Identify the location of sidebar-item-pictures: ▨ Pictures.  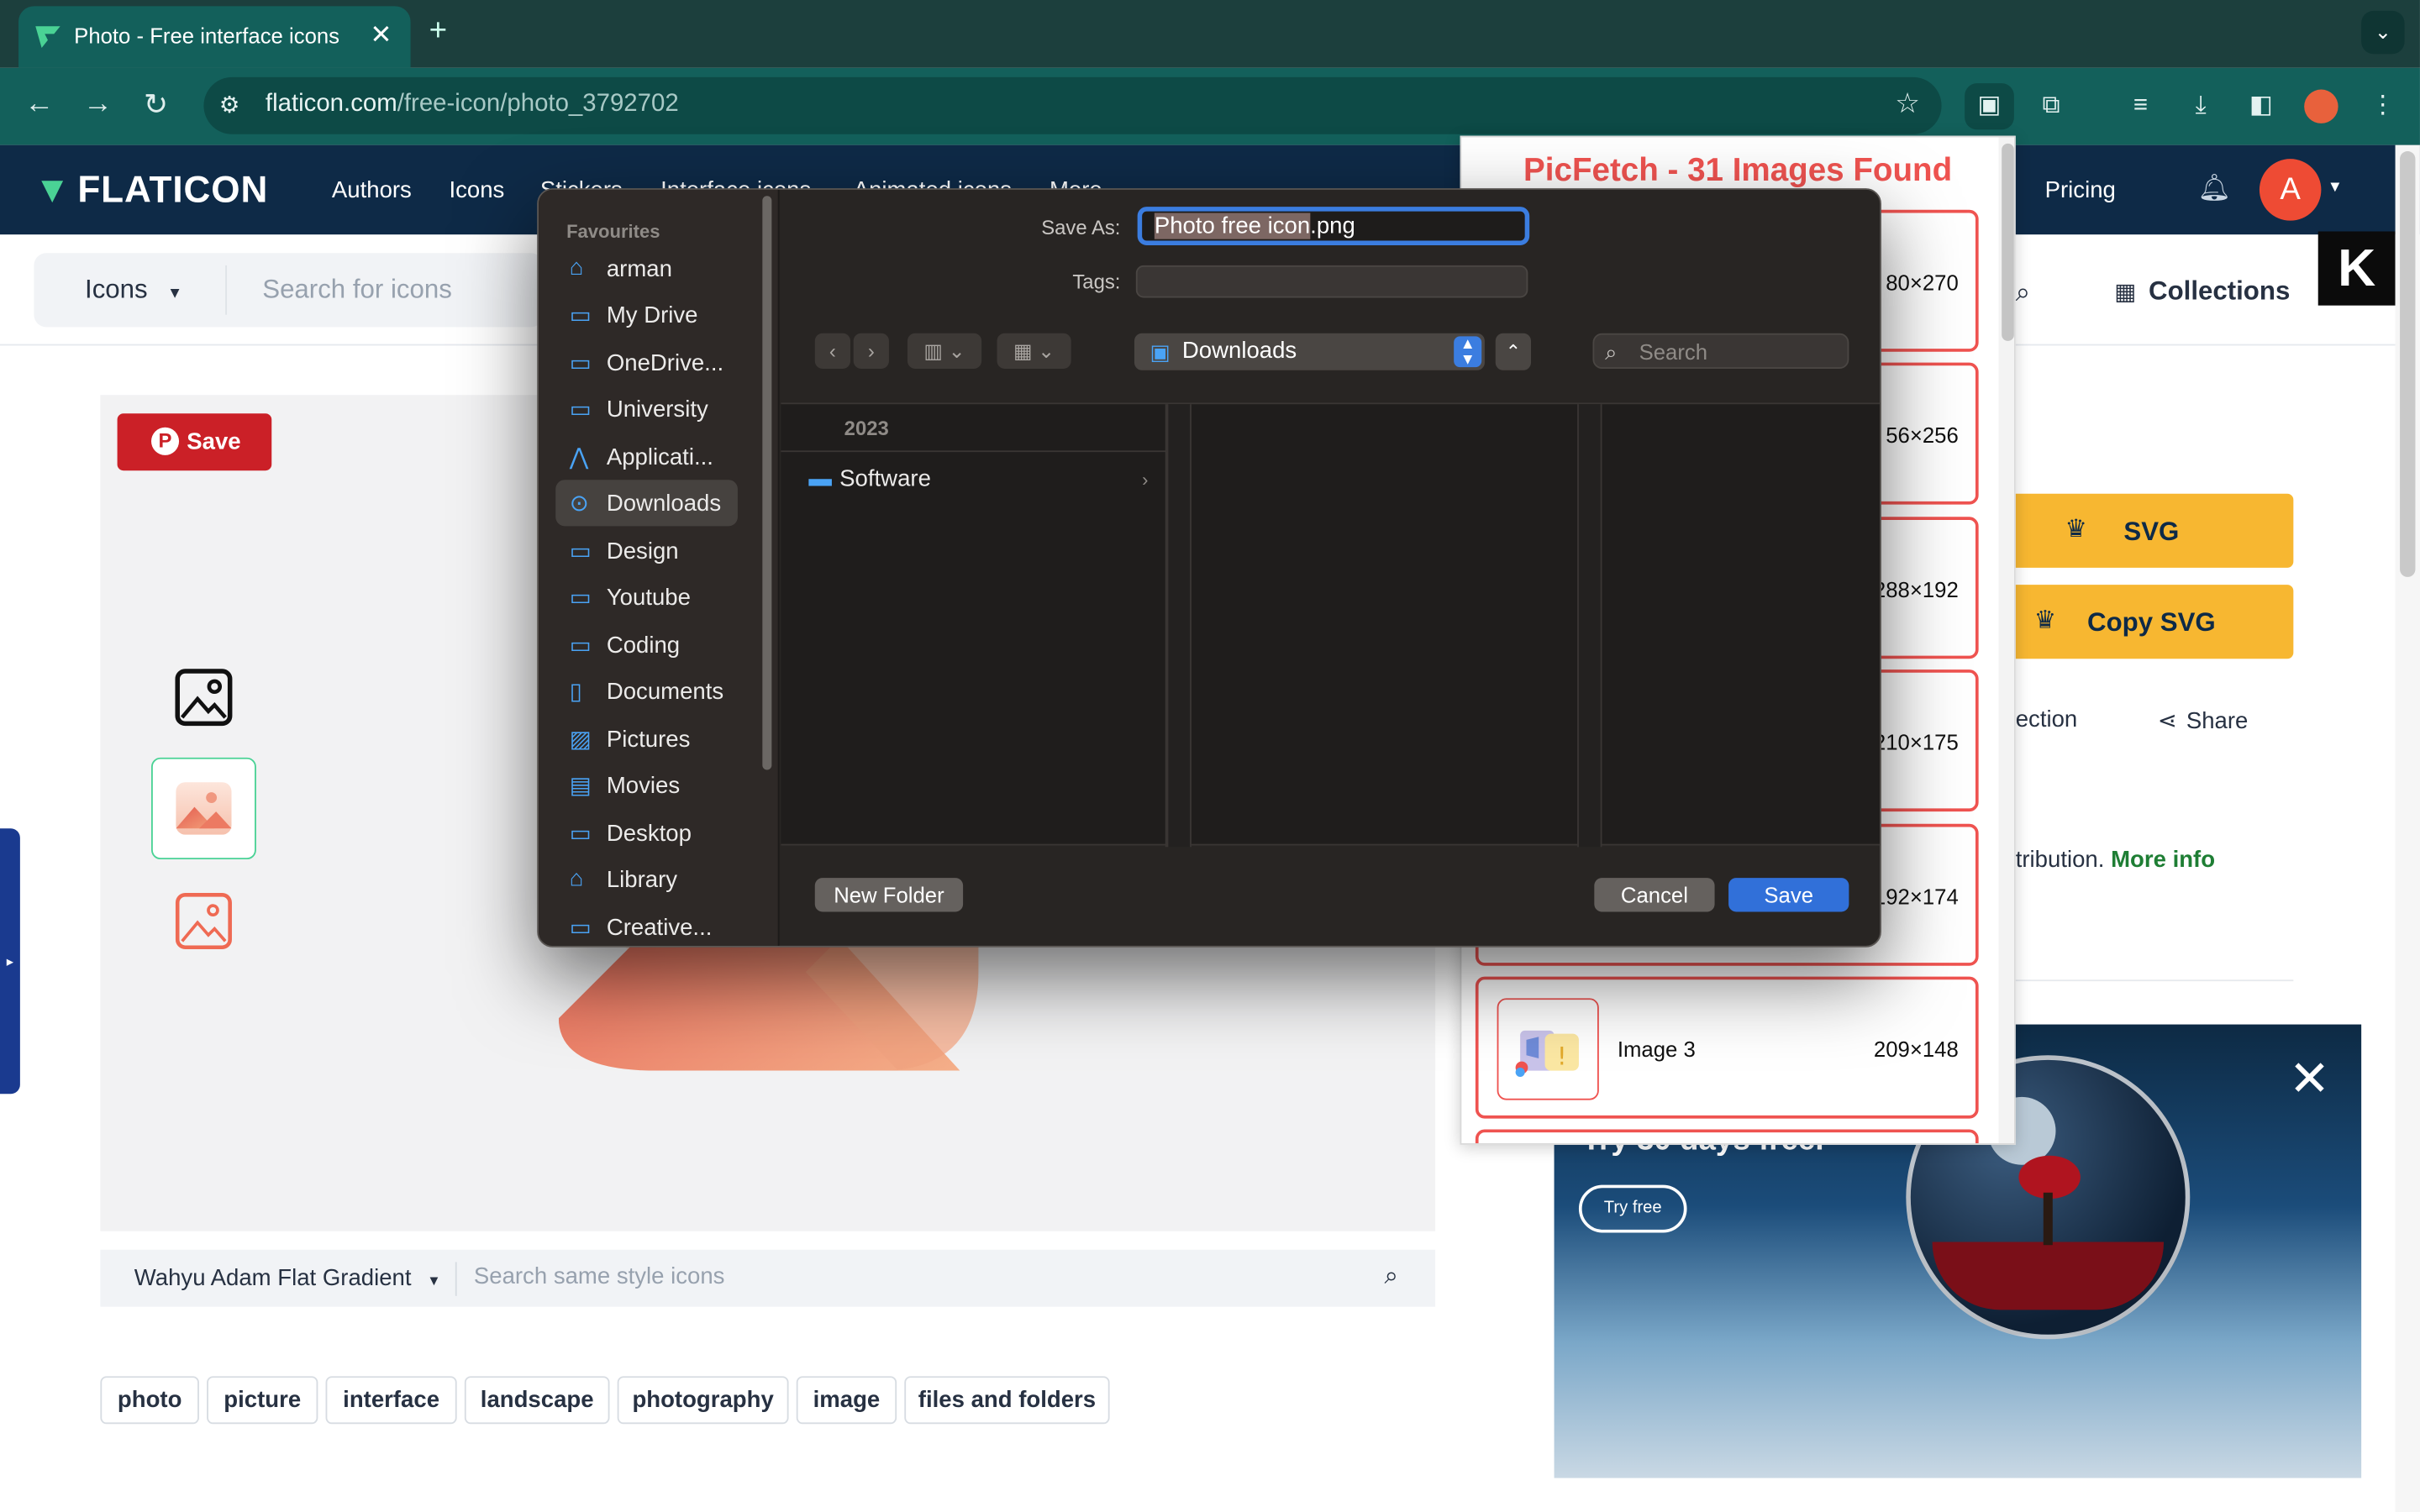
(646, 739).